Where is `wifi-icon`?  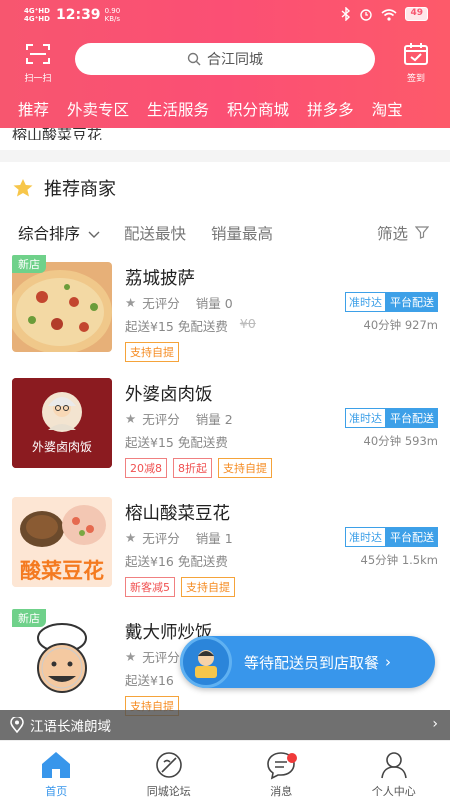
wifi-icon is located at coordinates (389, 14).